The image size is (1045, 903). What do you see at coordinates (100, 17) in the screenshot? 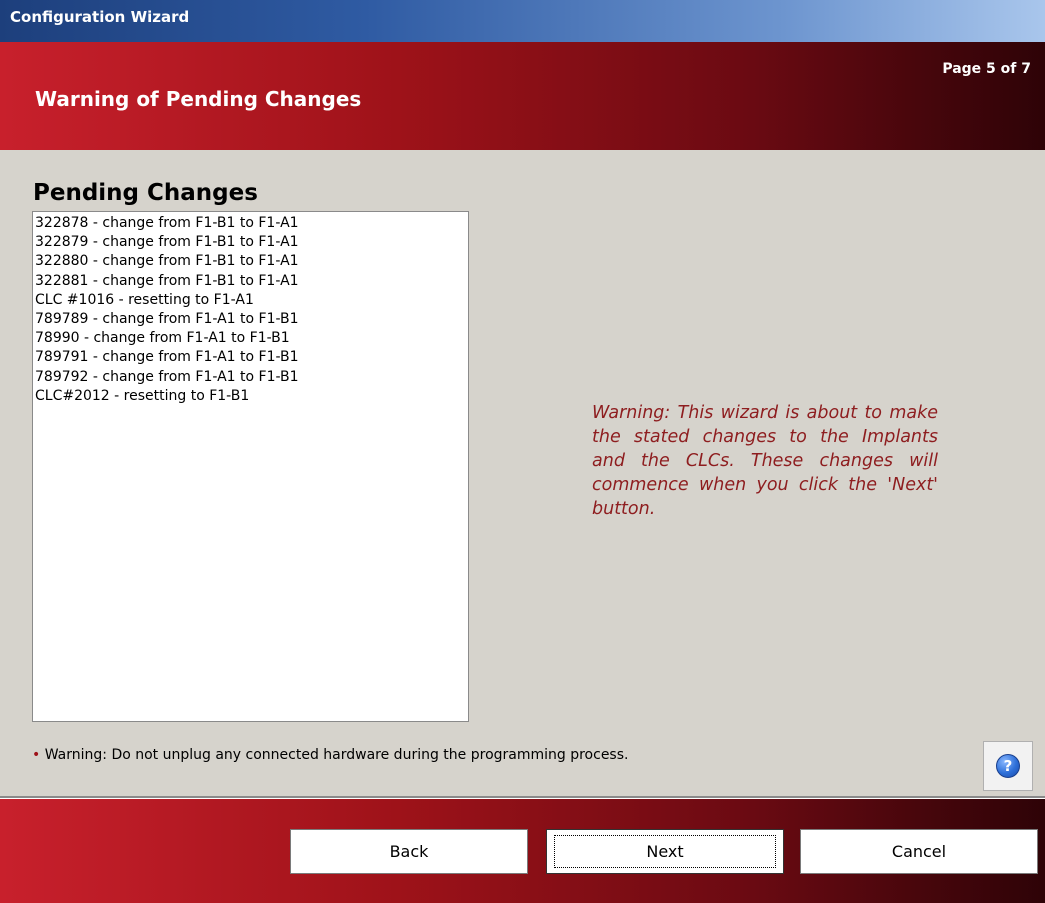
I see `window-title: Configuration Wizard` at bounding box center [100, 17].